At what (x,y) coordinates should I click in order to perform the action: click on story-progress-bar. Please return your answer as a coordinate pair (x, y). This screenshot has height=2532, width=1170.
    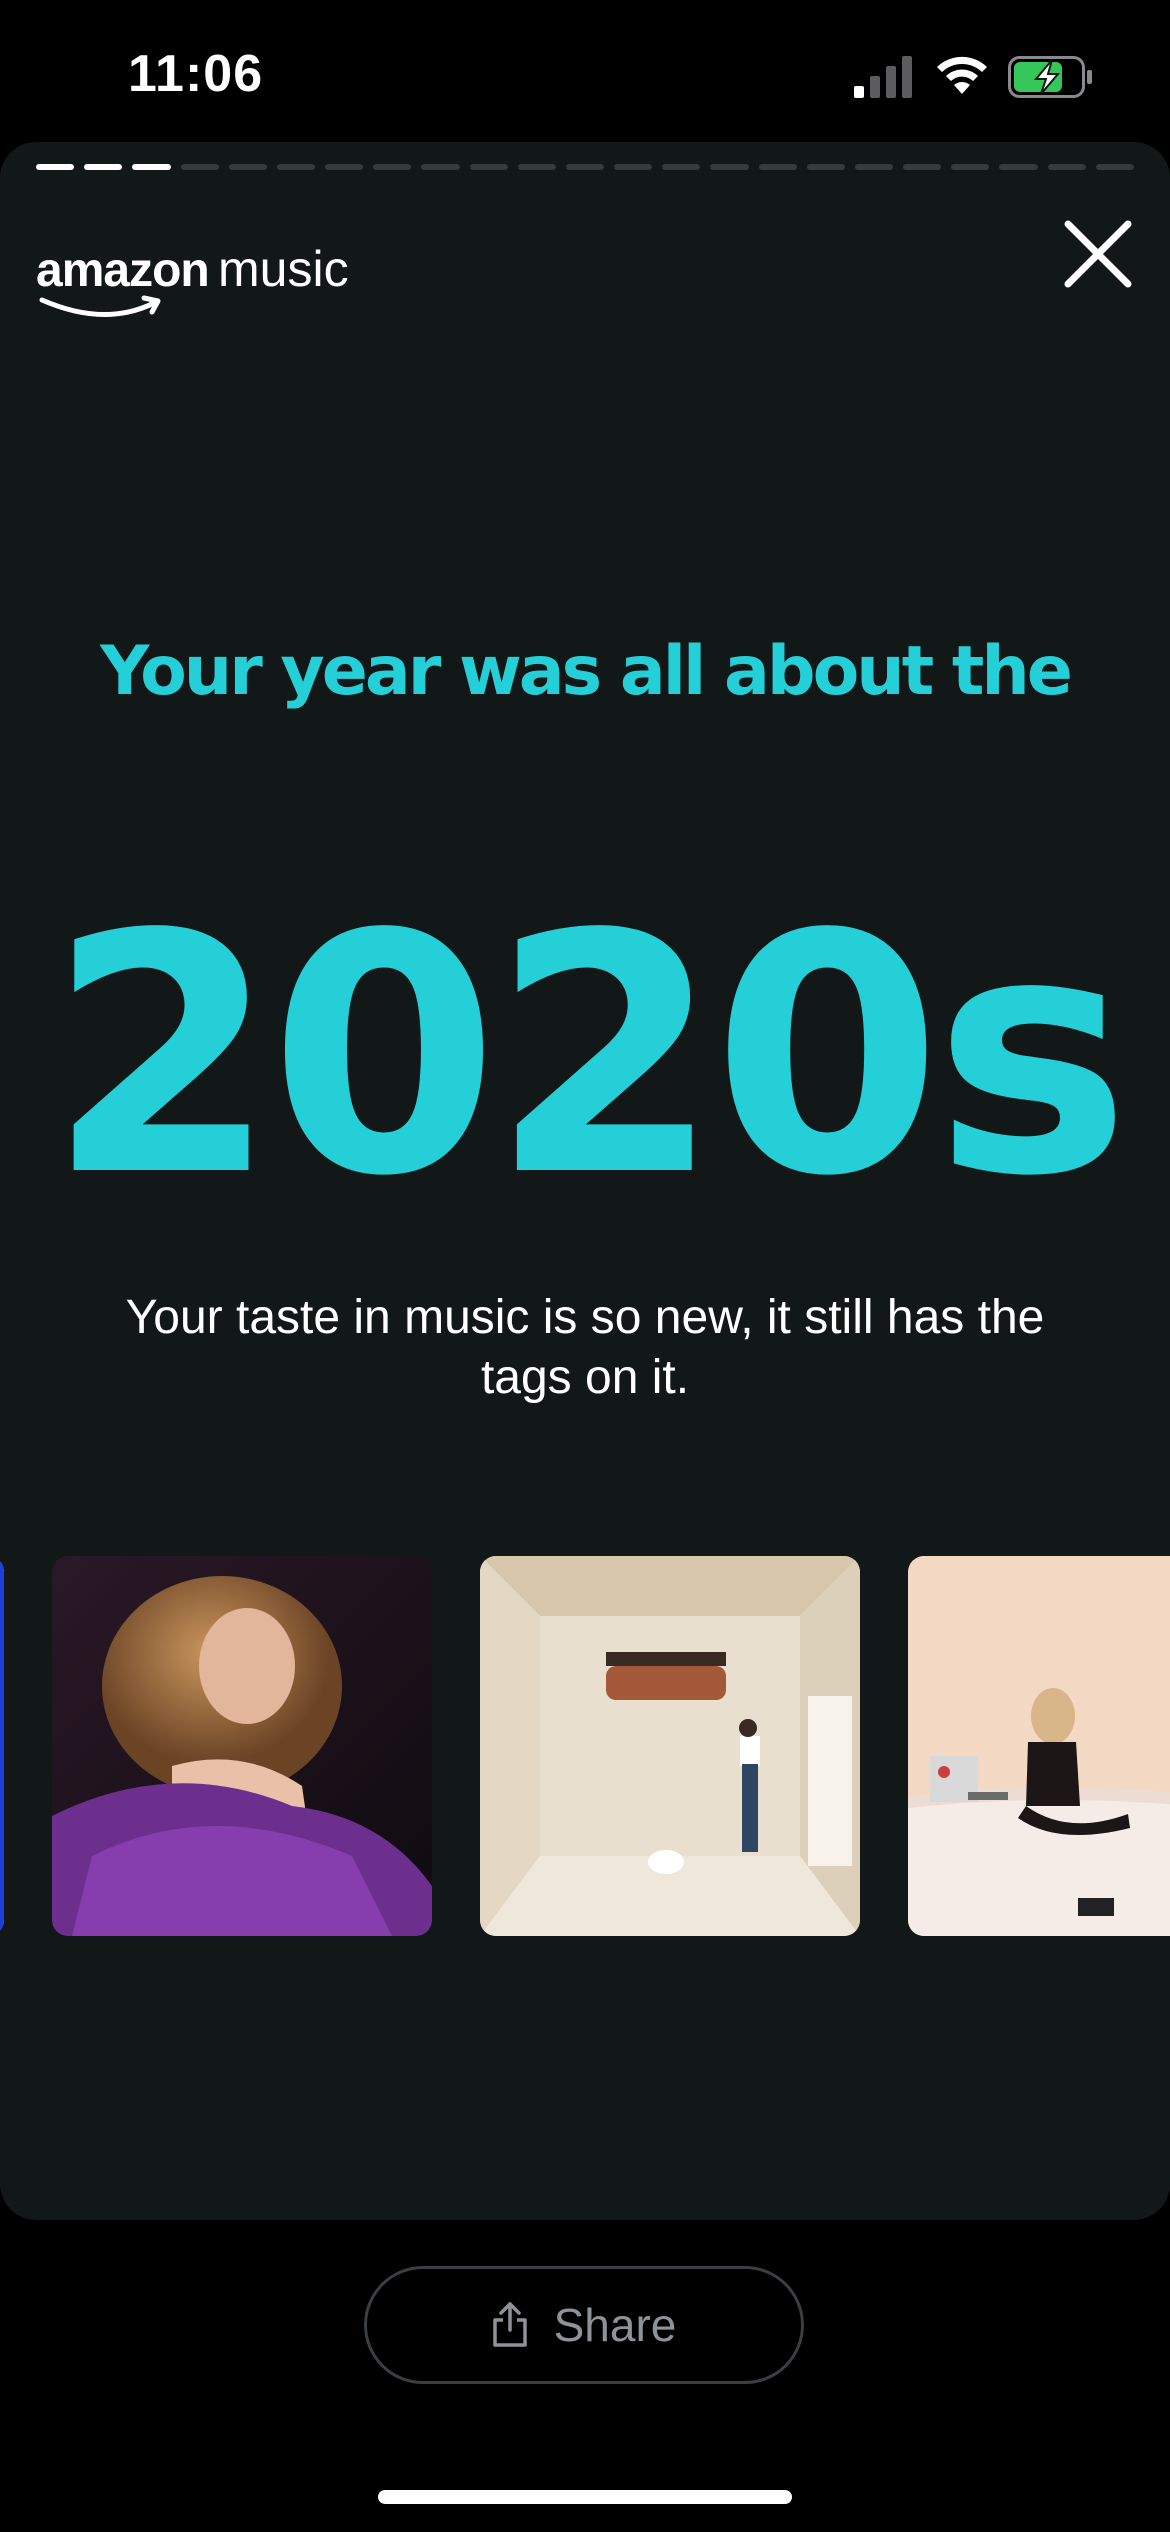
    Looking at the image, I should click on (585, 167).